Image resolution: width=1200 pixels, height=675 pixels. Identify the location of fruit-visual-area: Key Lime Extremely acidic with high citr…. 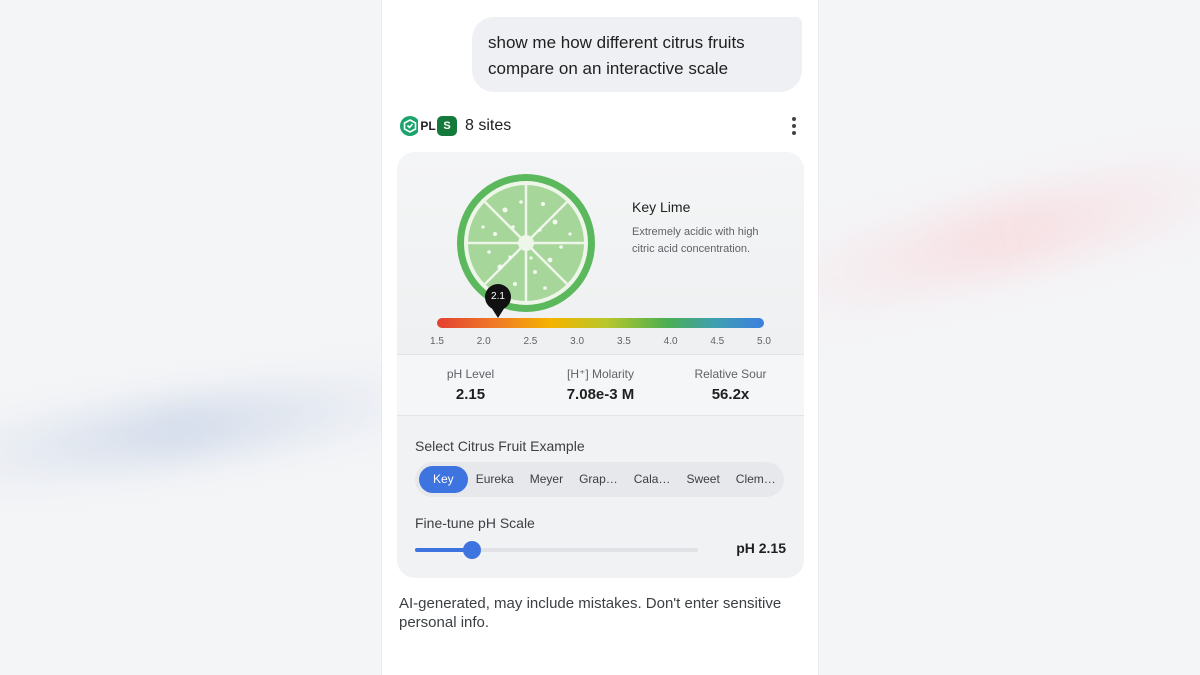
(600, 253).